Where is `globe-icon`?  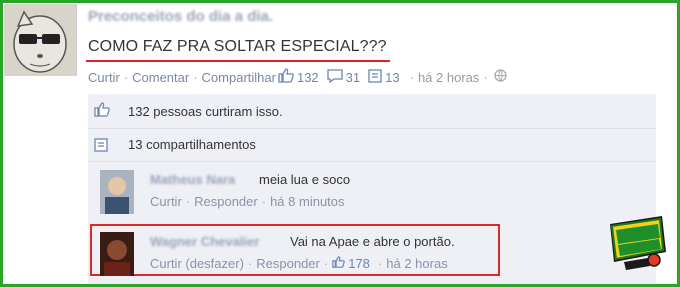 globe-icon is located at coordinates (500, 77).